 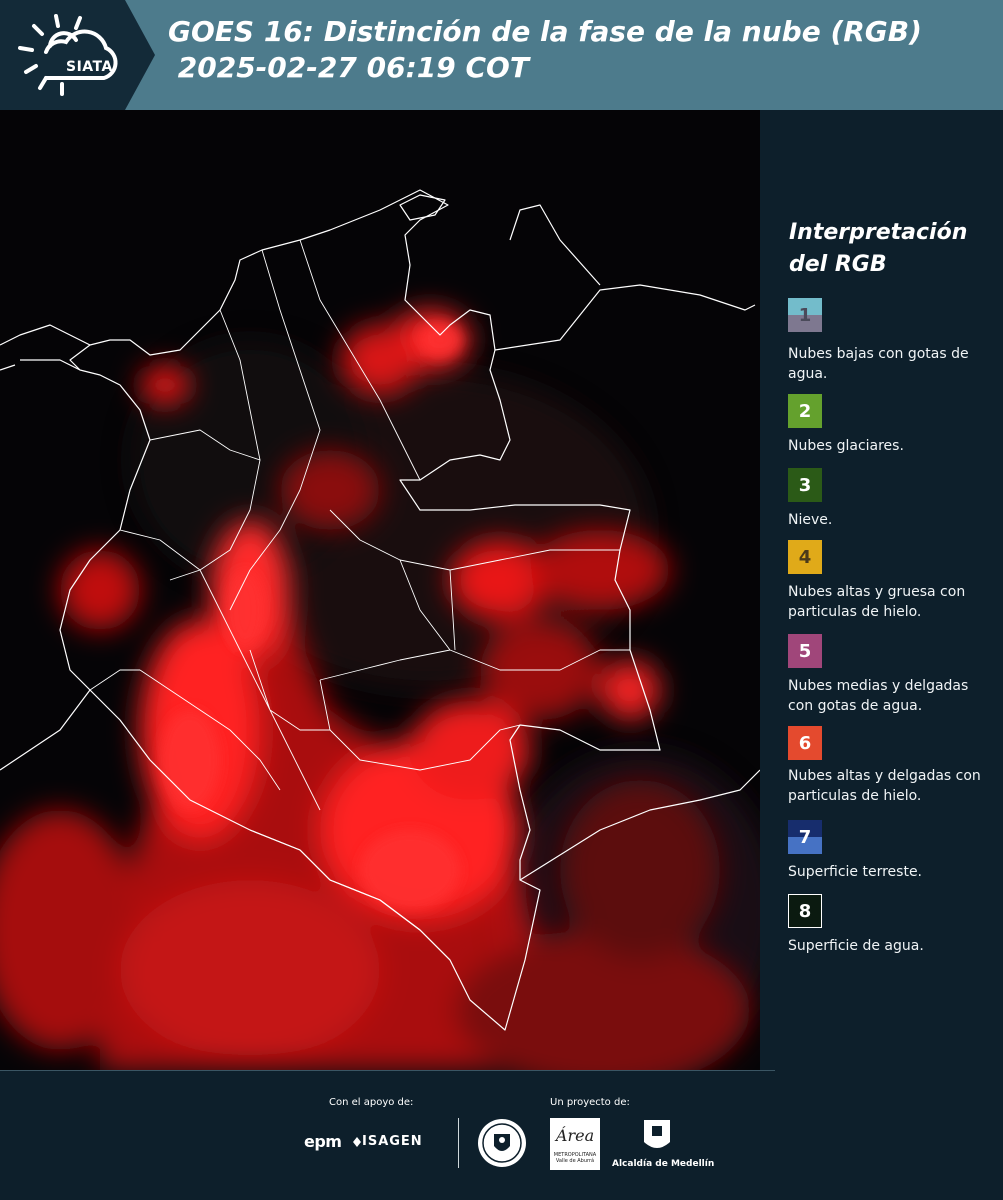 What do you see at coordinates (89, 67) in the screenshot?
I see `logo-text: SIATA` at bounding box center [89, 67].